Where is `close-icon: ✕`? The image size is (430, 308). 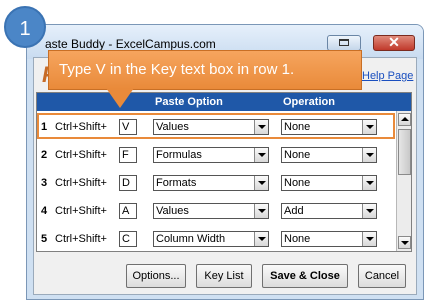 close-icon: ✕ is located at coordinates (394, 42).